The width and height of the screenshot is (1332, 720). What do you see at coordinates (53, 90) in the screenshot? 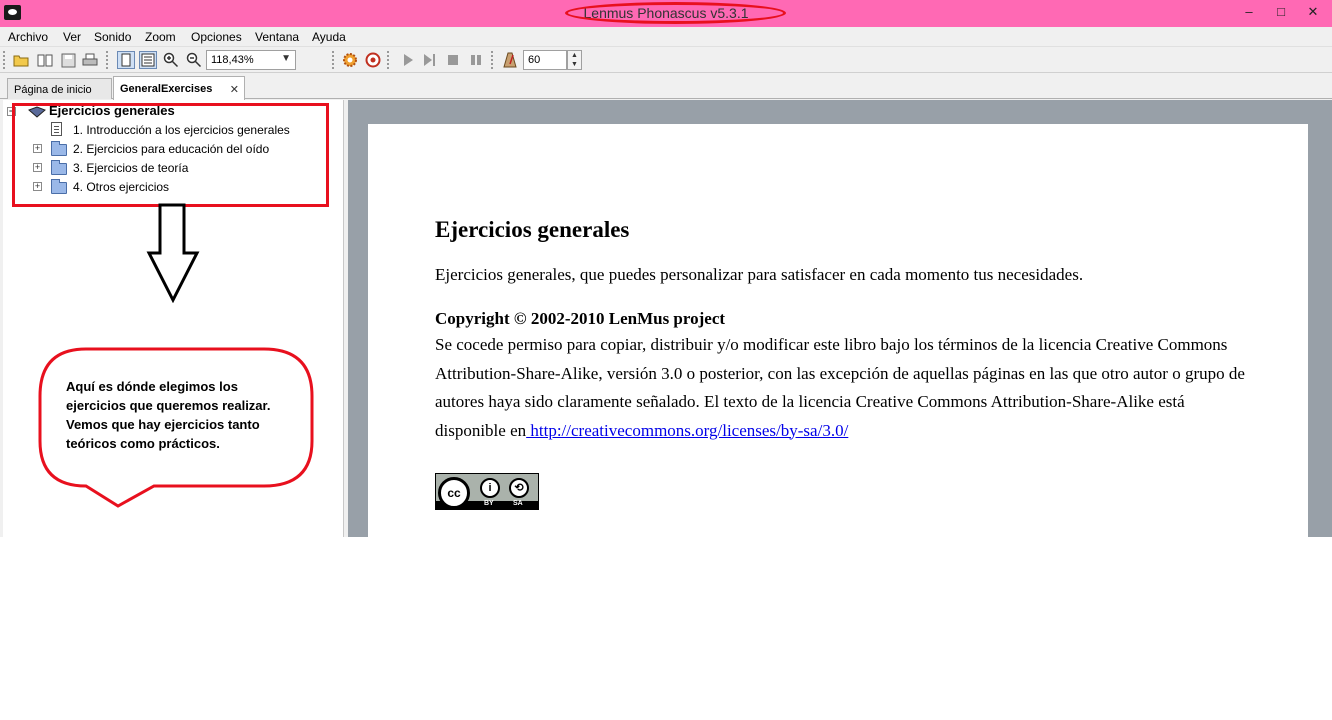
I see `tab-label: Página de inicio` at bounding box center [53, 90].